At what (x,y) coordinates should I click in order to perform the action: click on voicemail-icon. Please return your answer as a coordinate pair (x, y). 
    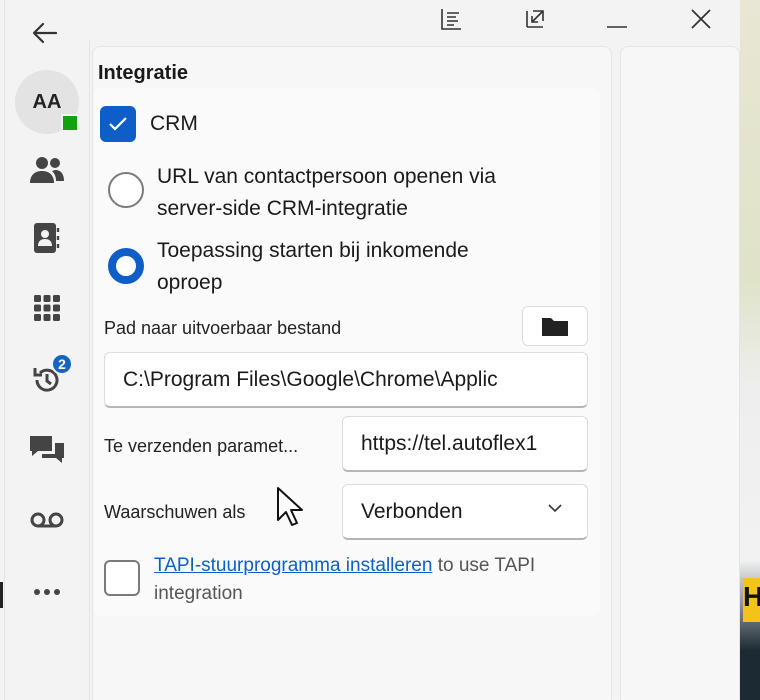
    Looking at the image, I should click on (47, 520).